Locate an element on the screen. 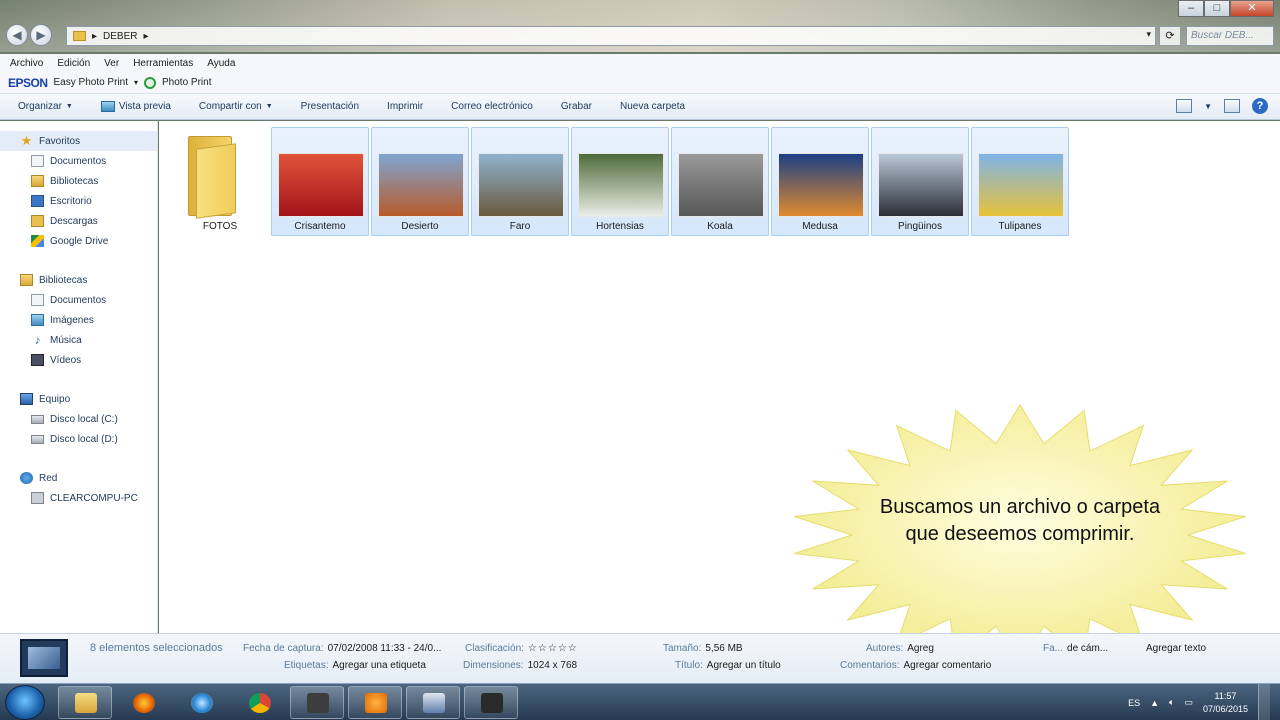 The image size is (1280, 720). file-name: Koala is located at coordinates (720, 226).